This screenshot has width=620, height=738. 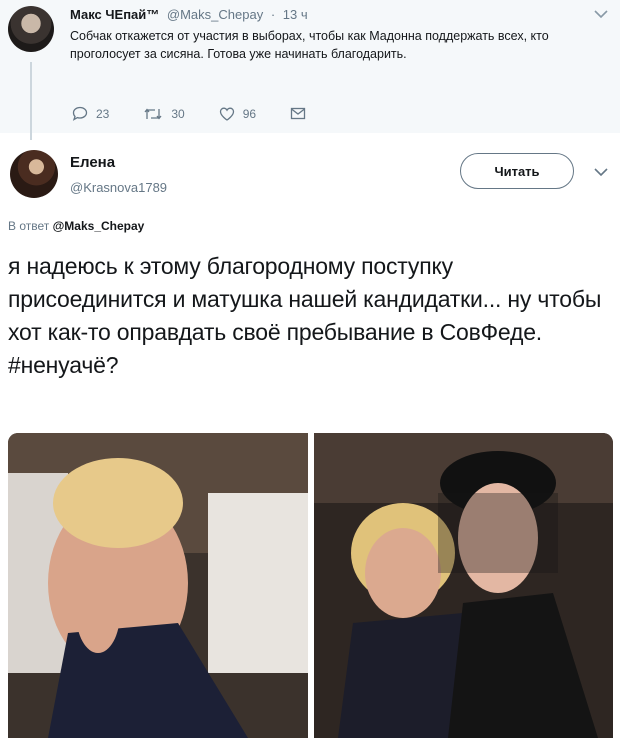 I want to click on retweet-count: 30, so click(x=178, y=113).